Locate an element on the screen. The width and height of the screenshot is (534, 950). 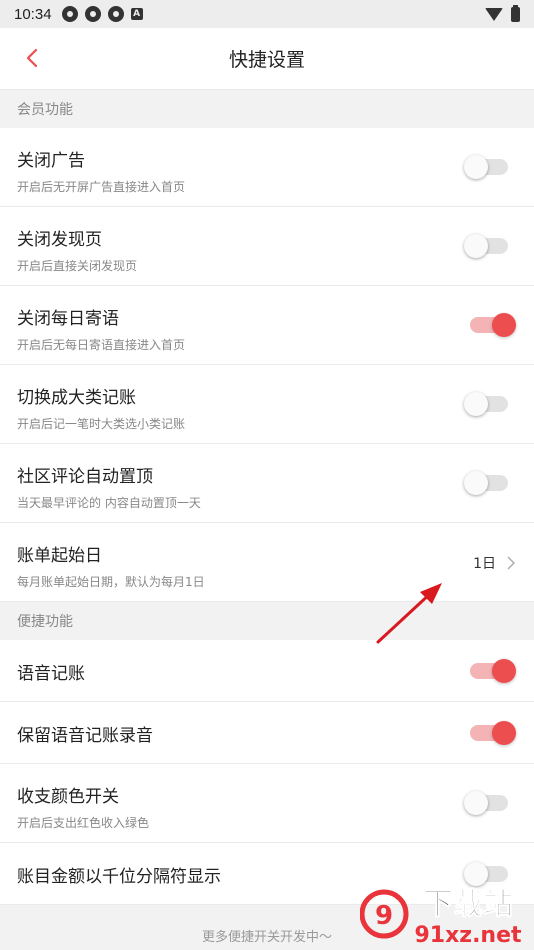
setting-row-close-daily-quote: 关闭每日寄语 开启后无每日寄语直接进入首页 is located at coordinates (267, 325).